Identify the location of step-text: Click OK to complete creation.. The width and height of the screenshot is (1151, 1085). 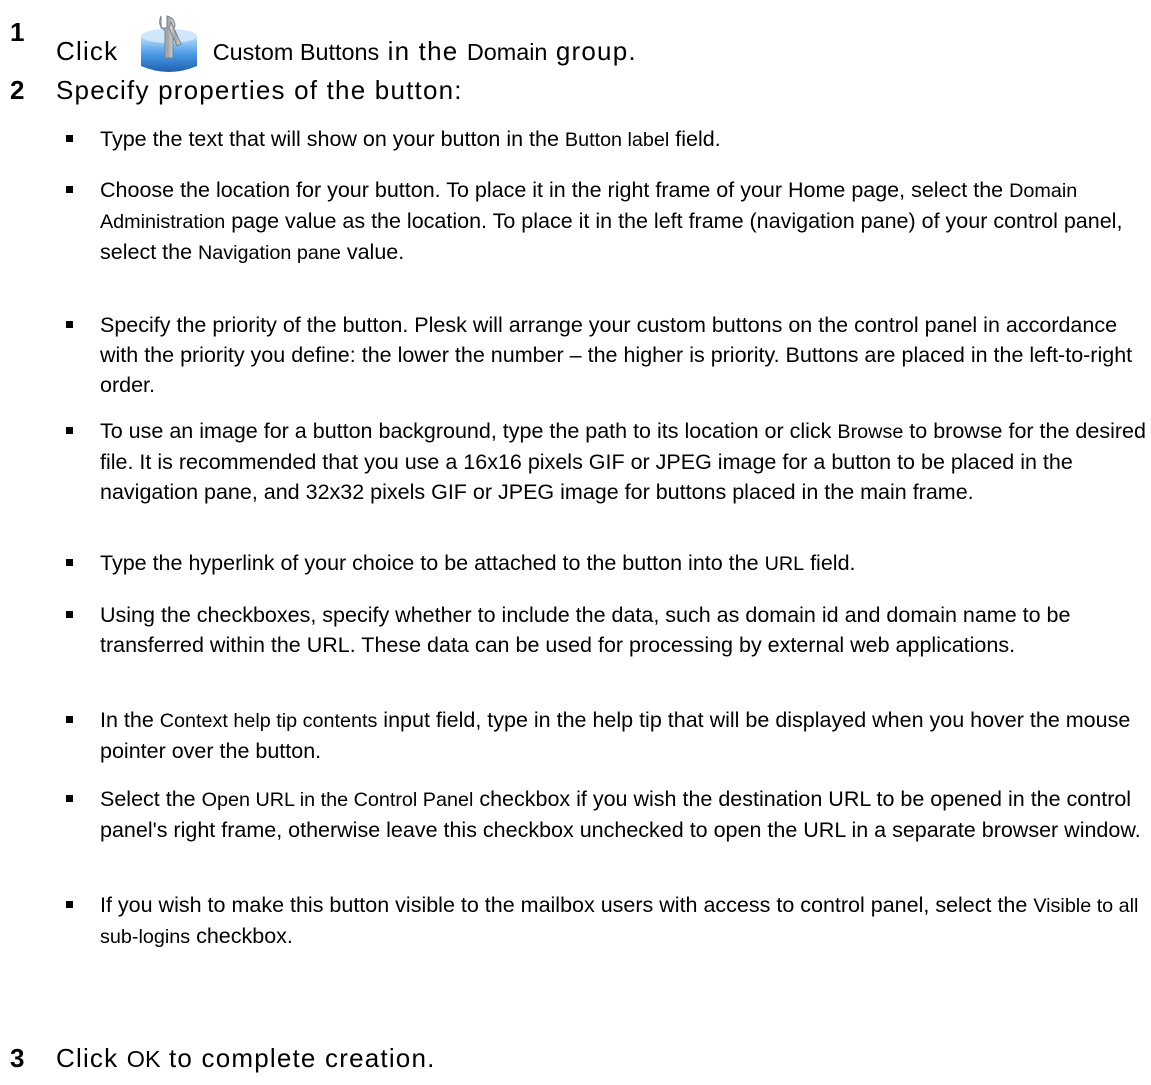
(246, 1058).